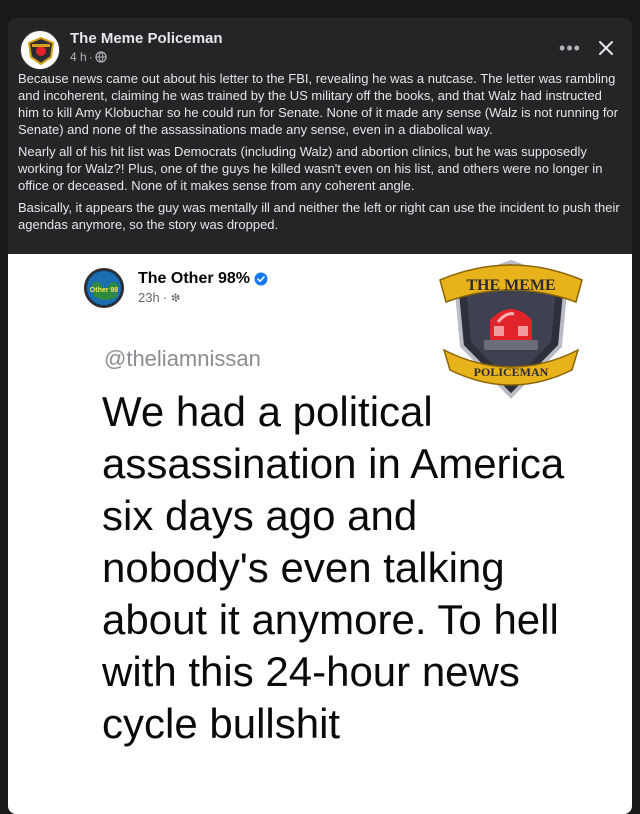  I want to click on more-options-button: •••, so click(570, 48).